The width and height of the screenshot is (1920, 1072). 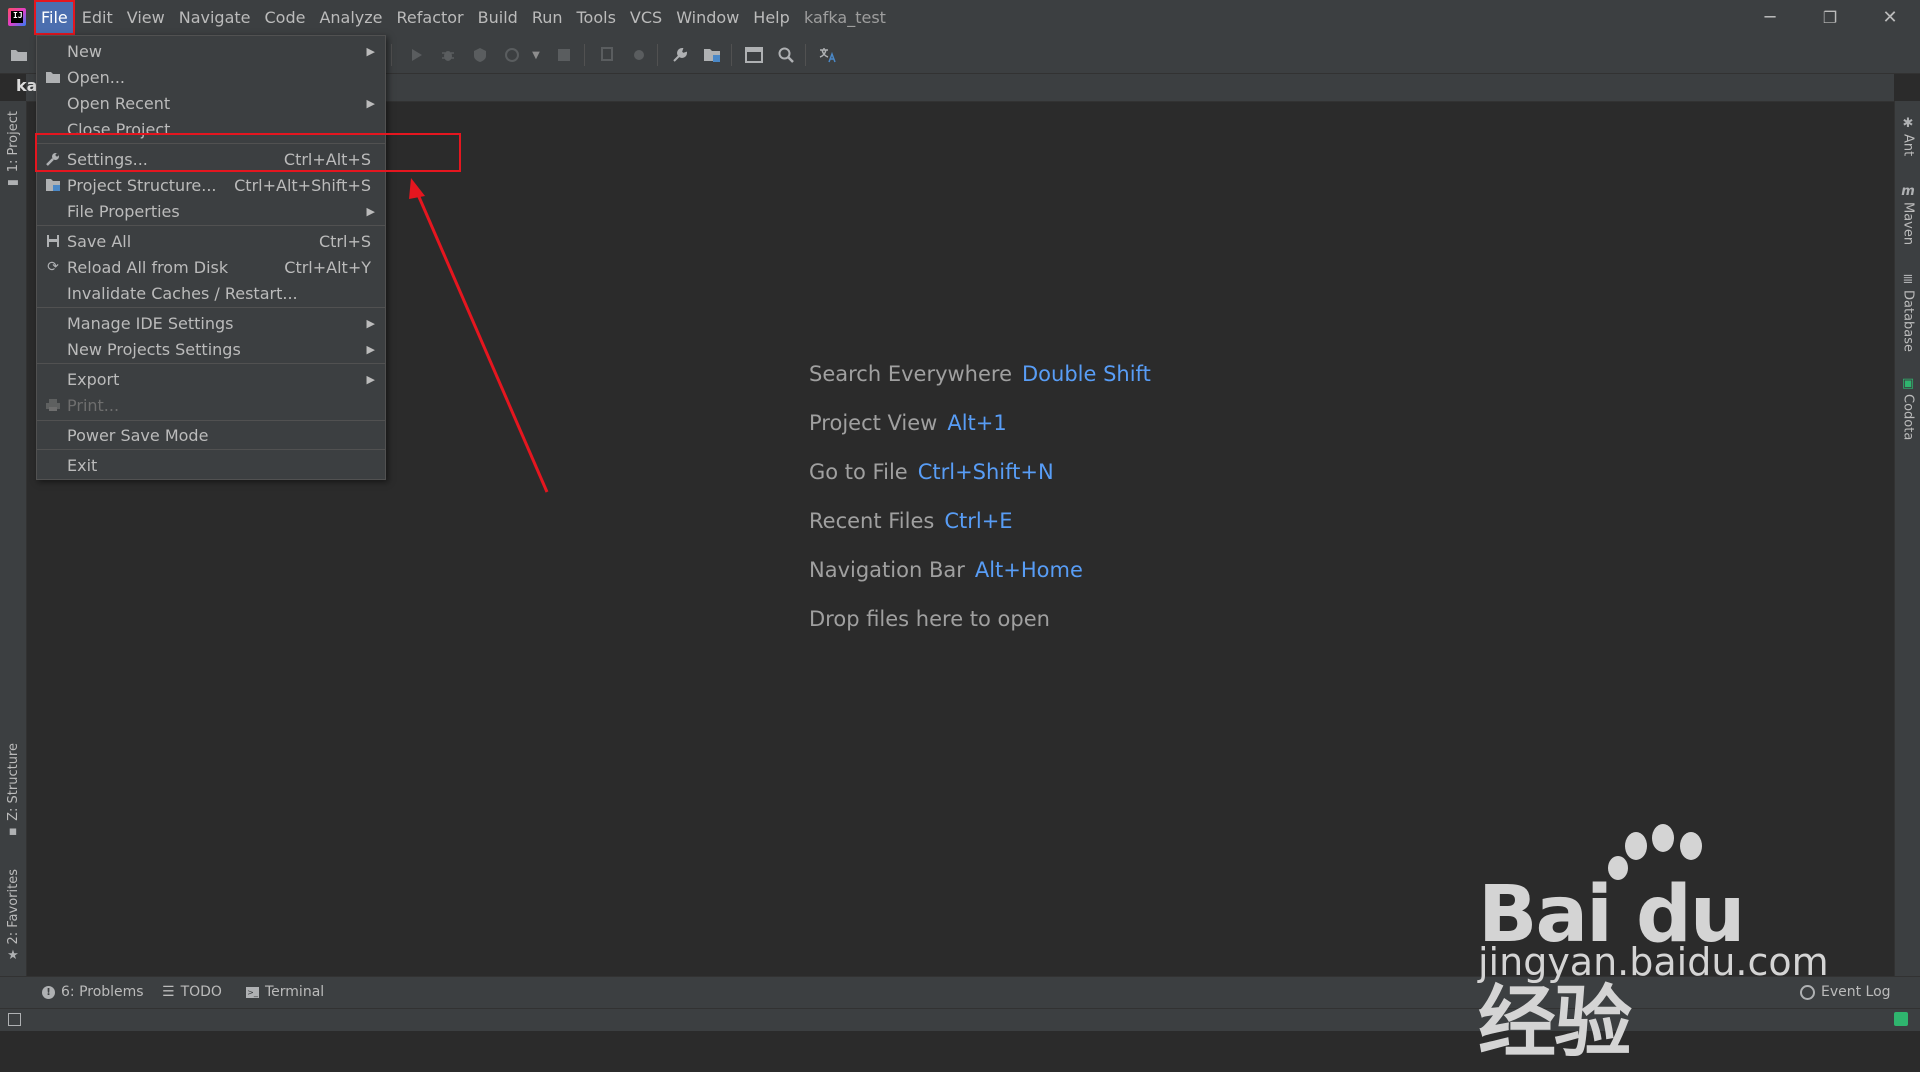 I want to click on menu-item-project-structure: Project Structure... Ctrl+Alt+Shift+S, so click(x=211, y=185).